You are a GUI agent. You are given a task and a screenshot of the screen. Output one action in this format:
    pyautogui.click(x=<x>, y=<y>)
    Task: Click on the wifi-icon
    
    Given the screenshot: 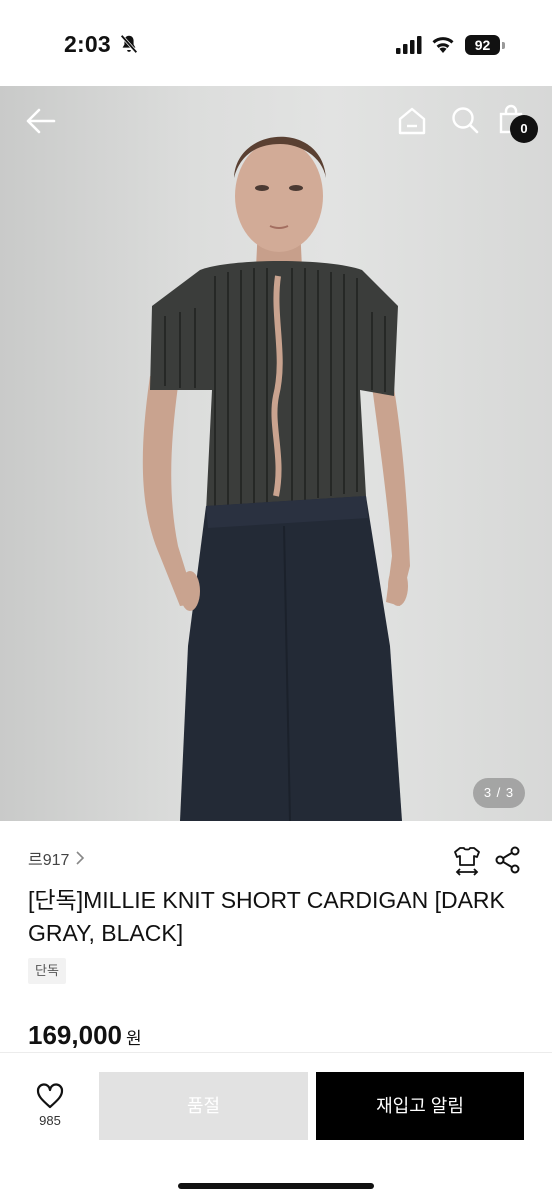 What is the action you would take?
    pyautogui.click(x=443, y=45)
    